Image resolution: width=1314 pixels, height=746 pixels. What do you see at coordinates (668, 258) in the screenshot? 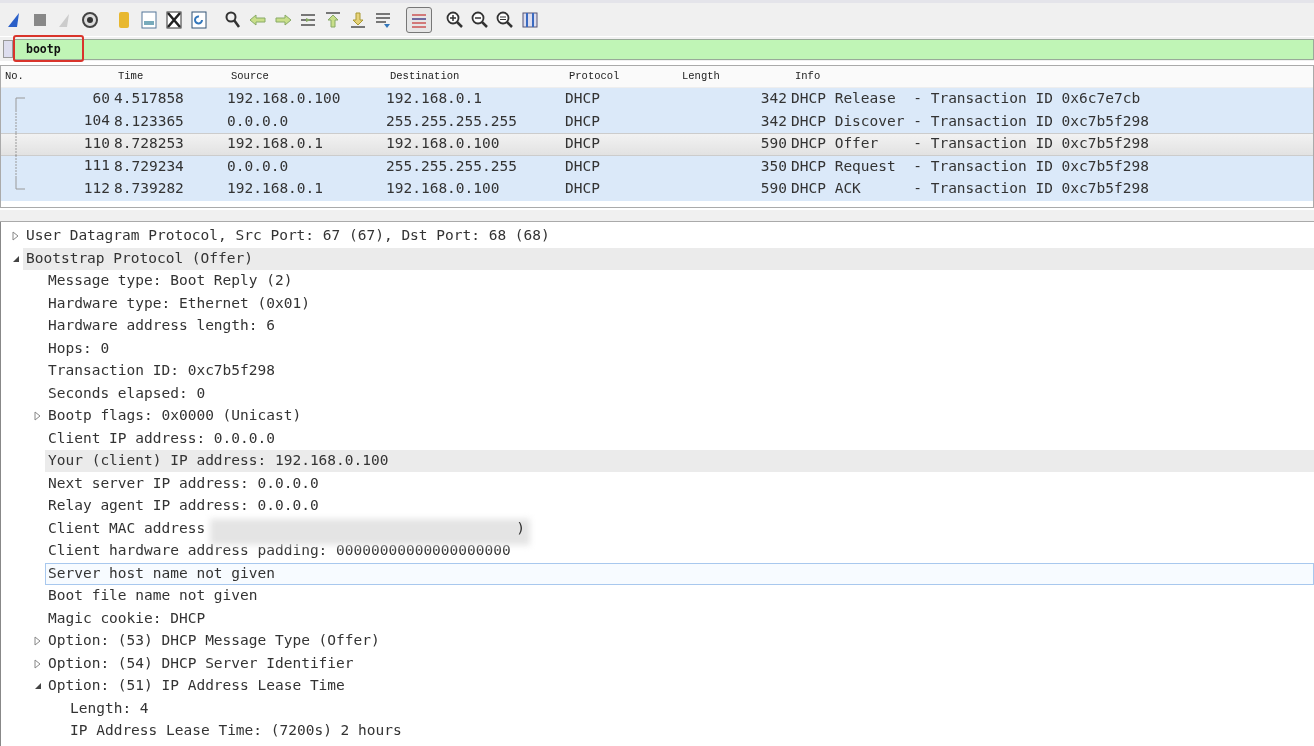
I see `tree-item: Bootstrap Protocol (Offer)` at bounding box center [668, 258].